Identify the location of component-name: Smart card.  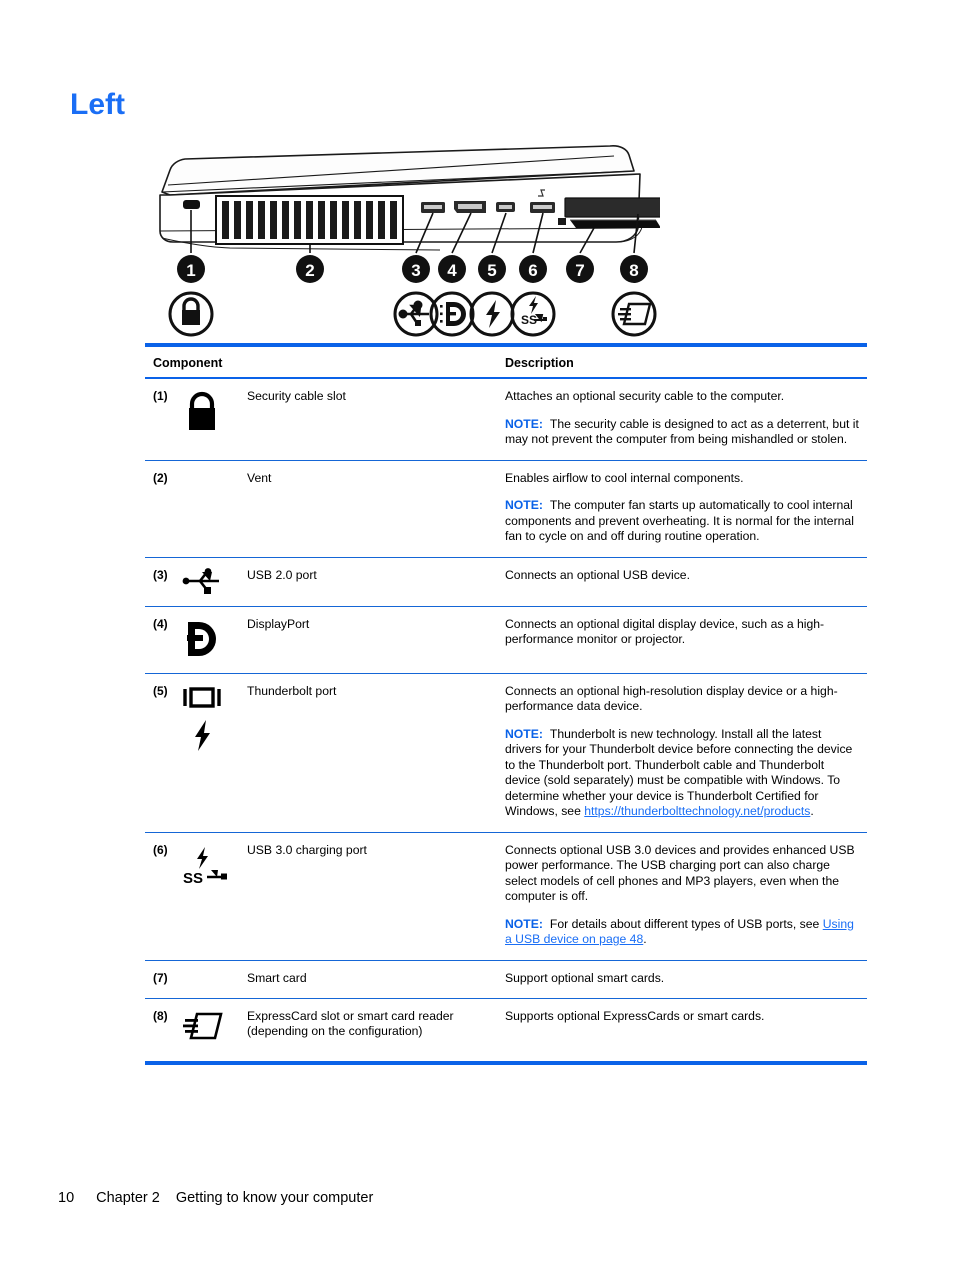
(371, 979).